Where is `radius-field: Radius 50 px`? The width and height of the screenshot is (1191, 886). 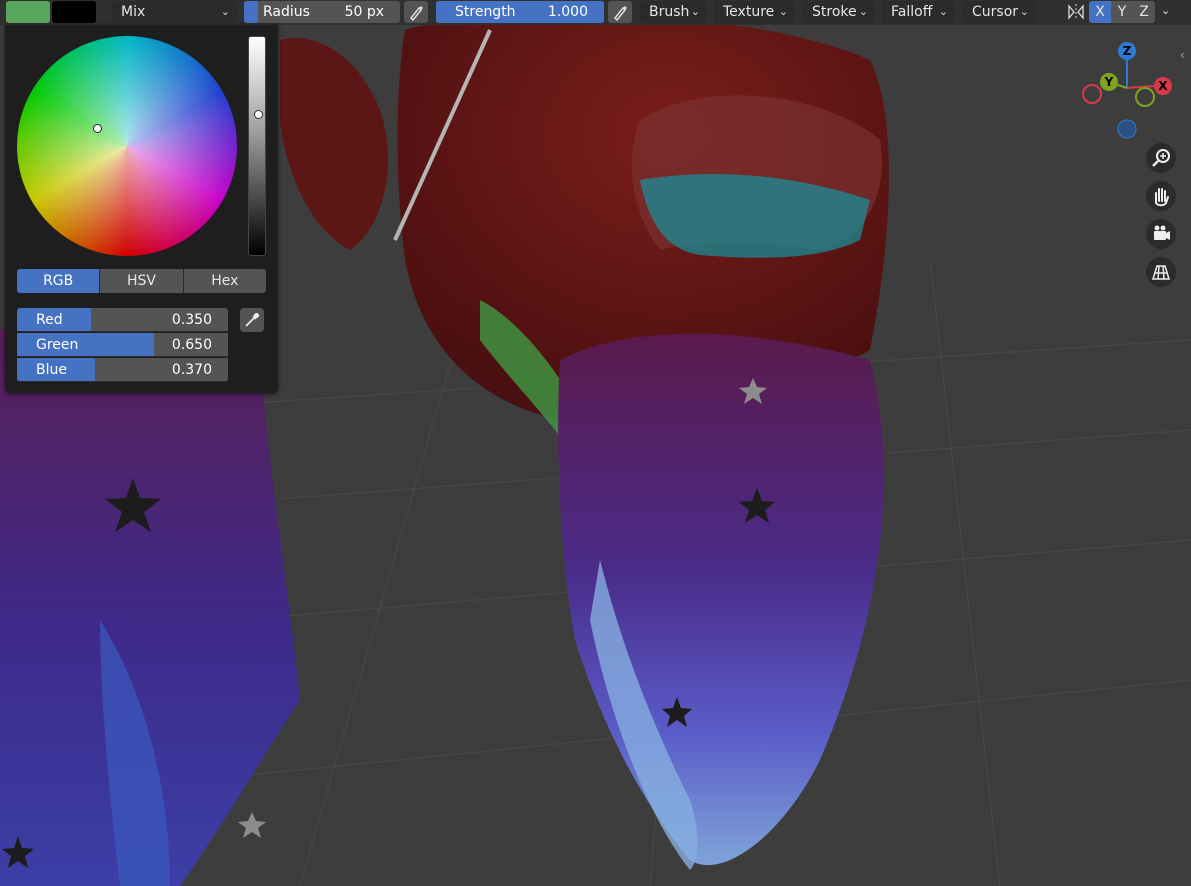
radius-field: Radius 50 px is located at coordinates (322, 12).